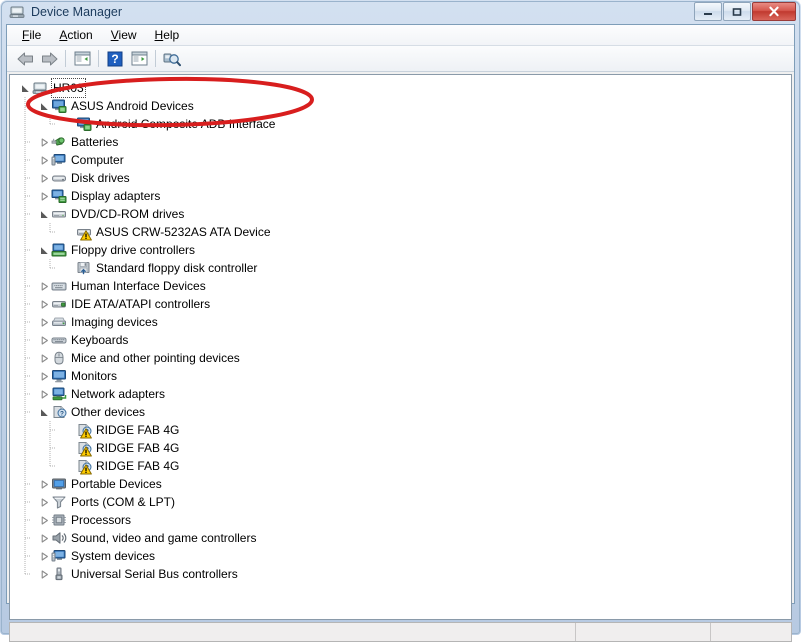 The height and width of the screenshot is (642, 801). Describe the element at coordinates (708, 11) in the screenshot. I see `minimize-button` at that location.